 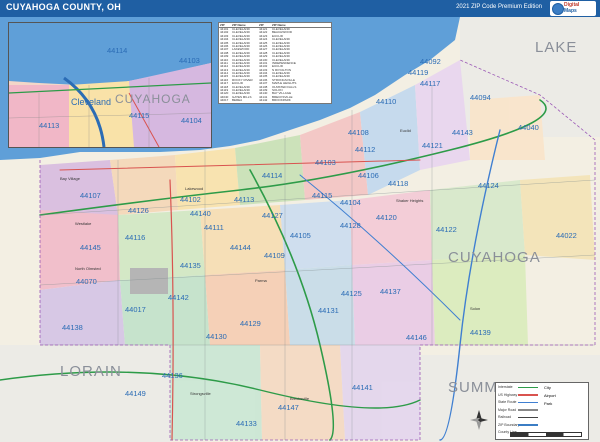 What do you see at coordinates (358, 132) in the screenshot?
I see `zip-label: 44108` at bounding box center [358, 132].